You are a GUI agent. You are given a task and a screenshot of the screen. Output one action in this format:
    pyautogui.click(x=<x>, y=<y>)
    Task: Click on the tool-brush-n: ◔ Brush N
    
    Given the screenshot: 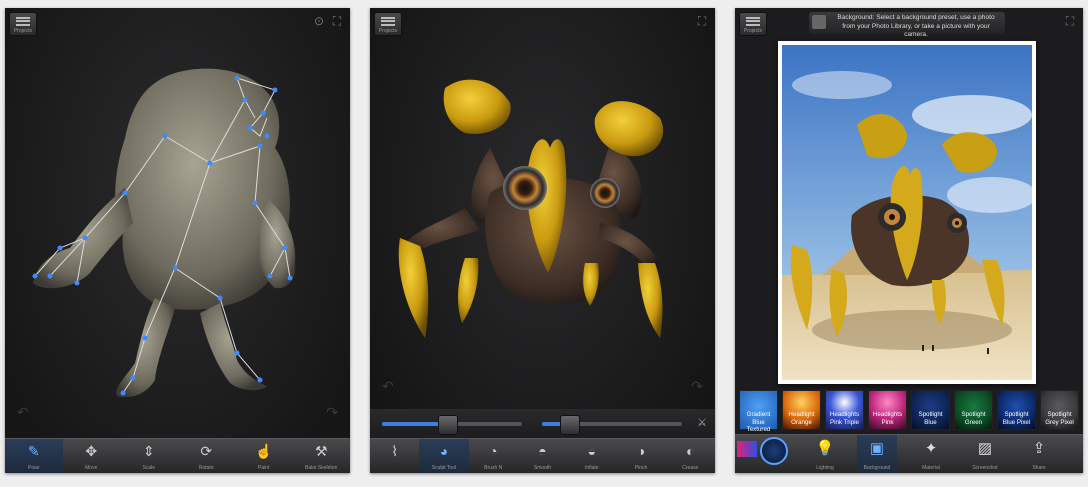 What is the action you would take?
    pyautogui.click(x=493, y=456)
    